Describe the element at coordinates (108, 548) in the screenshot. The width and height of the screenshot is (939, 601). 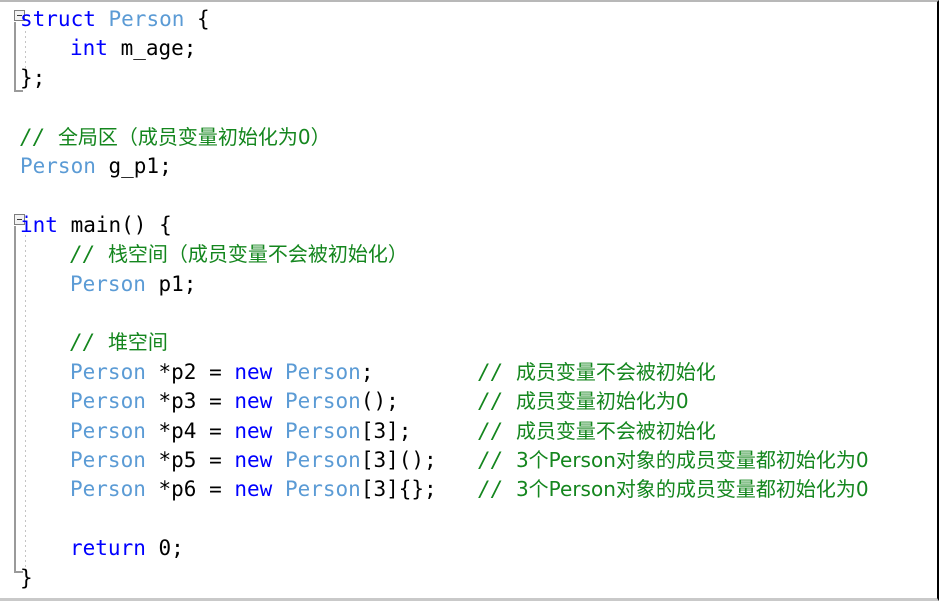
I see `code-token: return` at that location.